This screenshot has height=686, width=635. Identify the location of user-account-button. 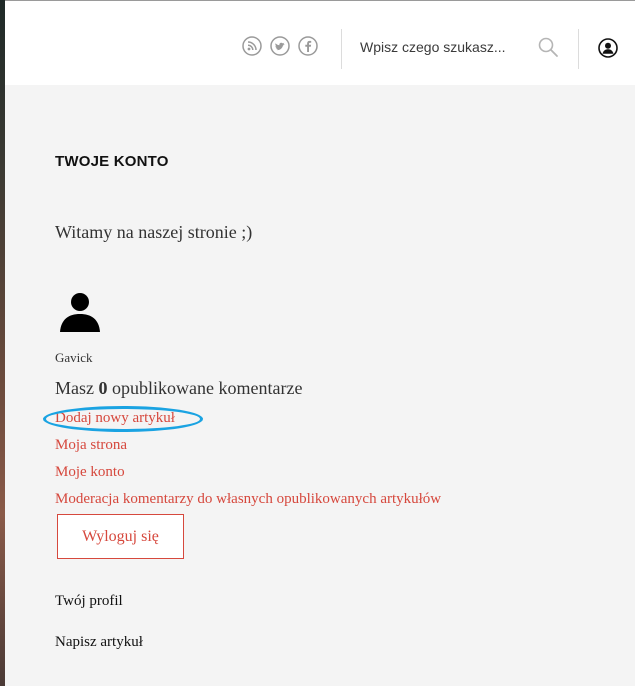
(608, 48).